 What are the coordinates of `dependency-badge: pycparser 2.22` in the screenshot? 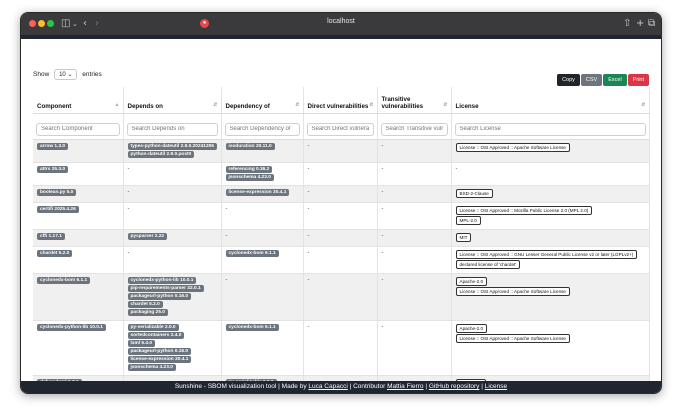 It's located at (147, 236).